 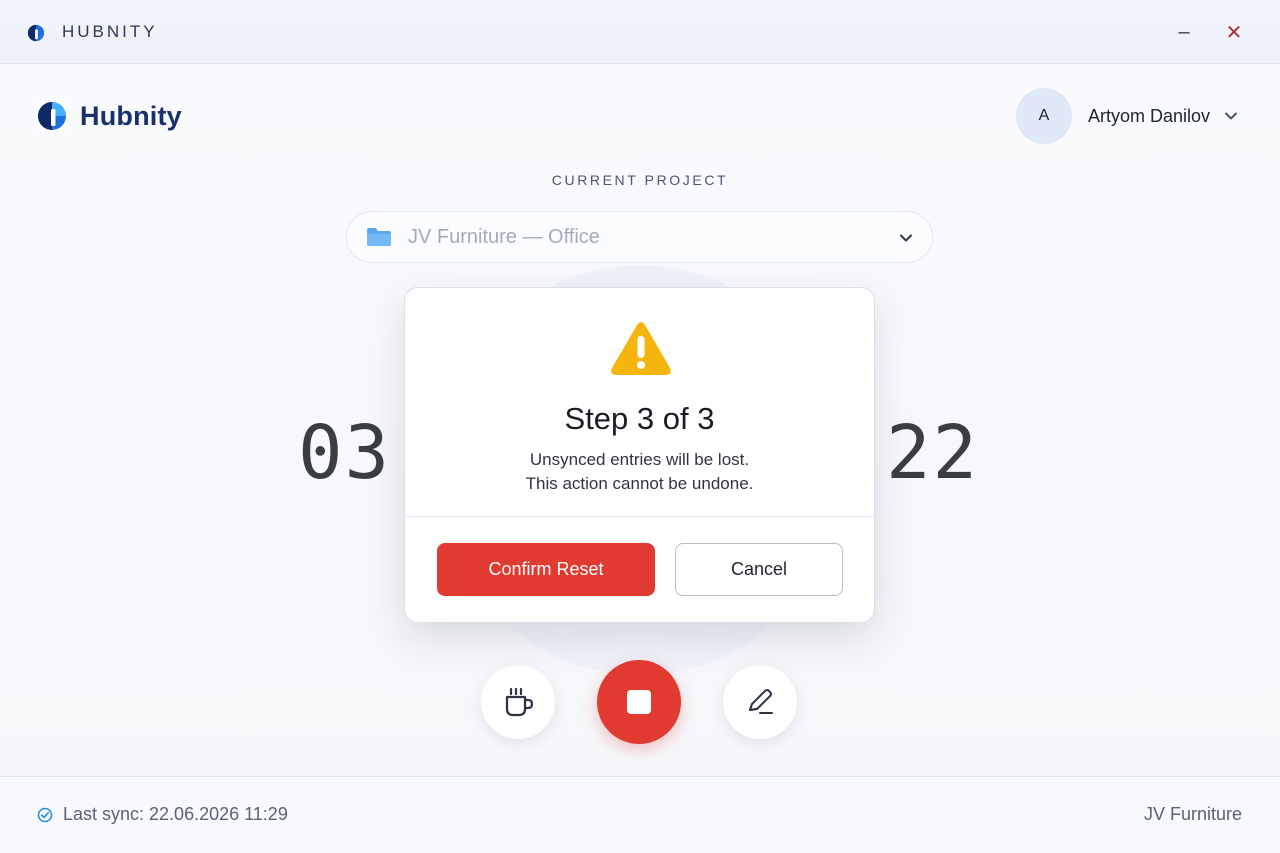 I want to click on brand-name: Hubnity, so click(x=131, y=115).